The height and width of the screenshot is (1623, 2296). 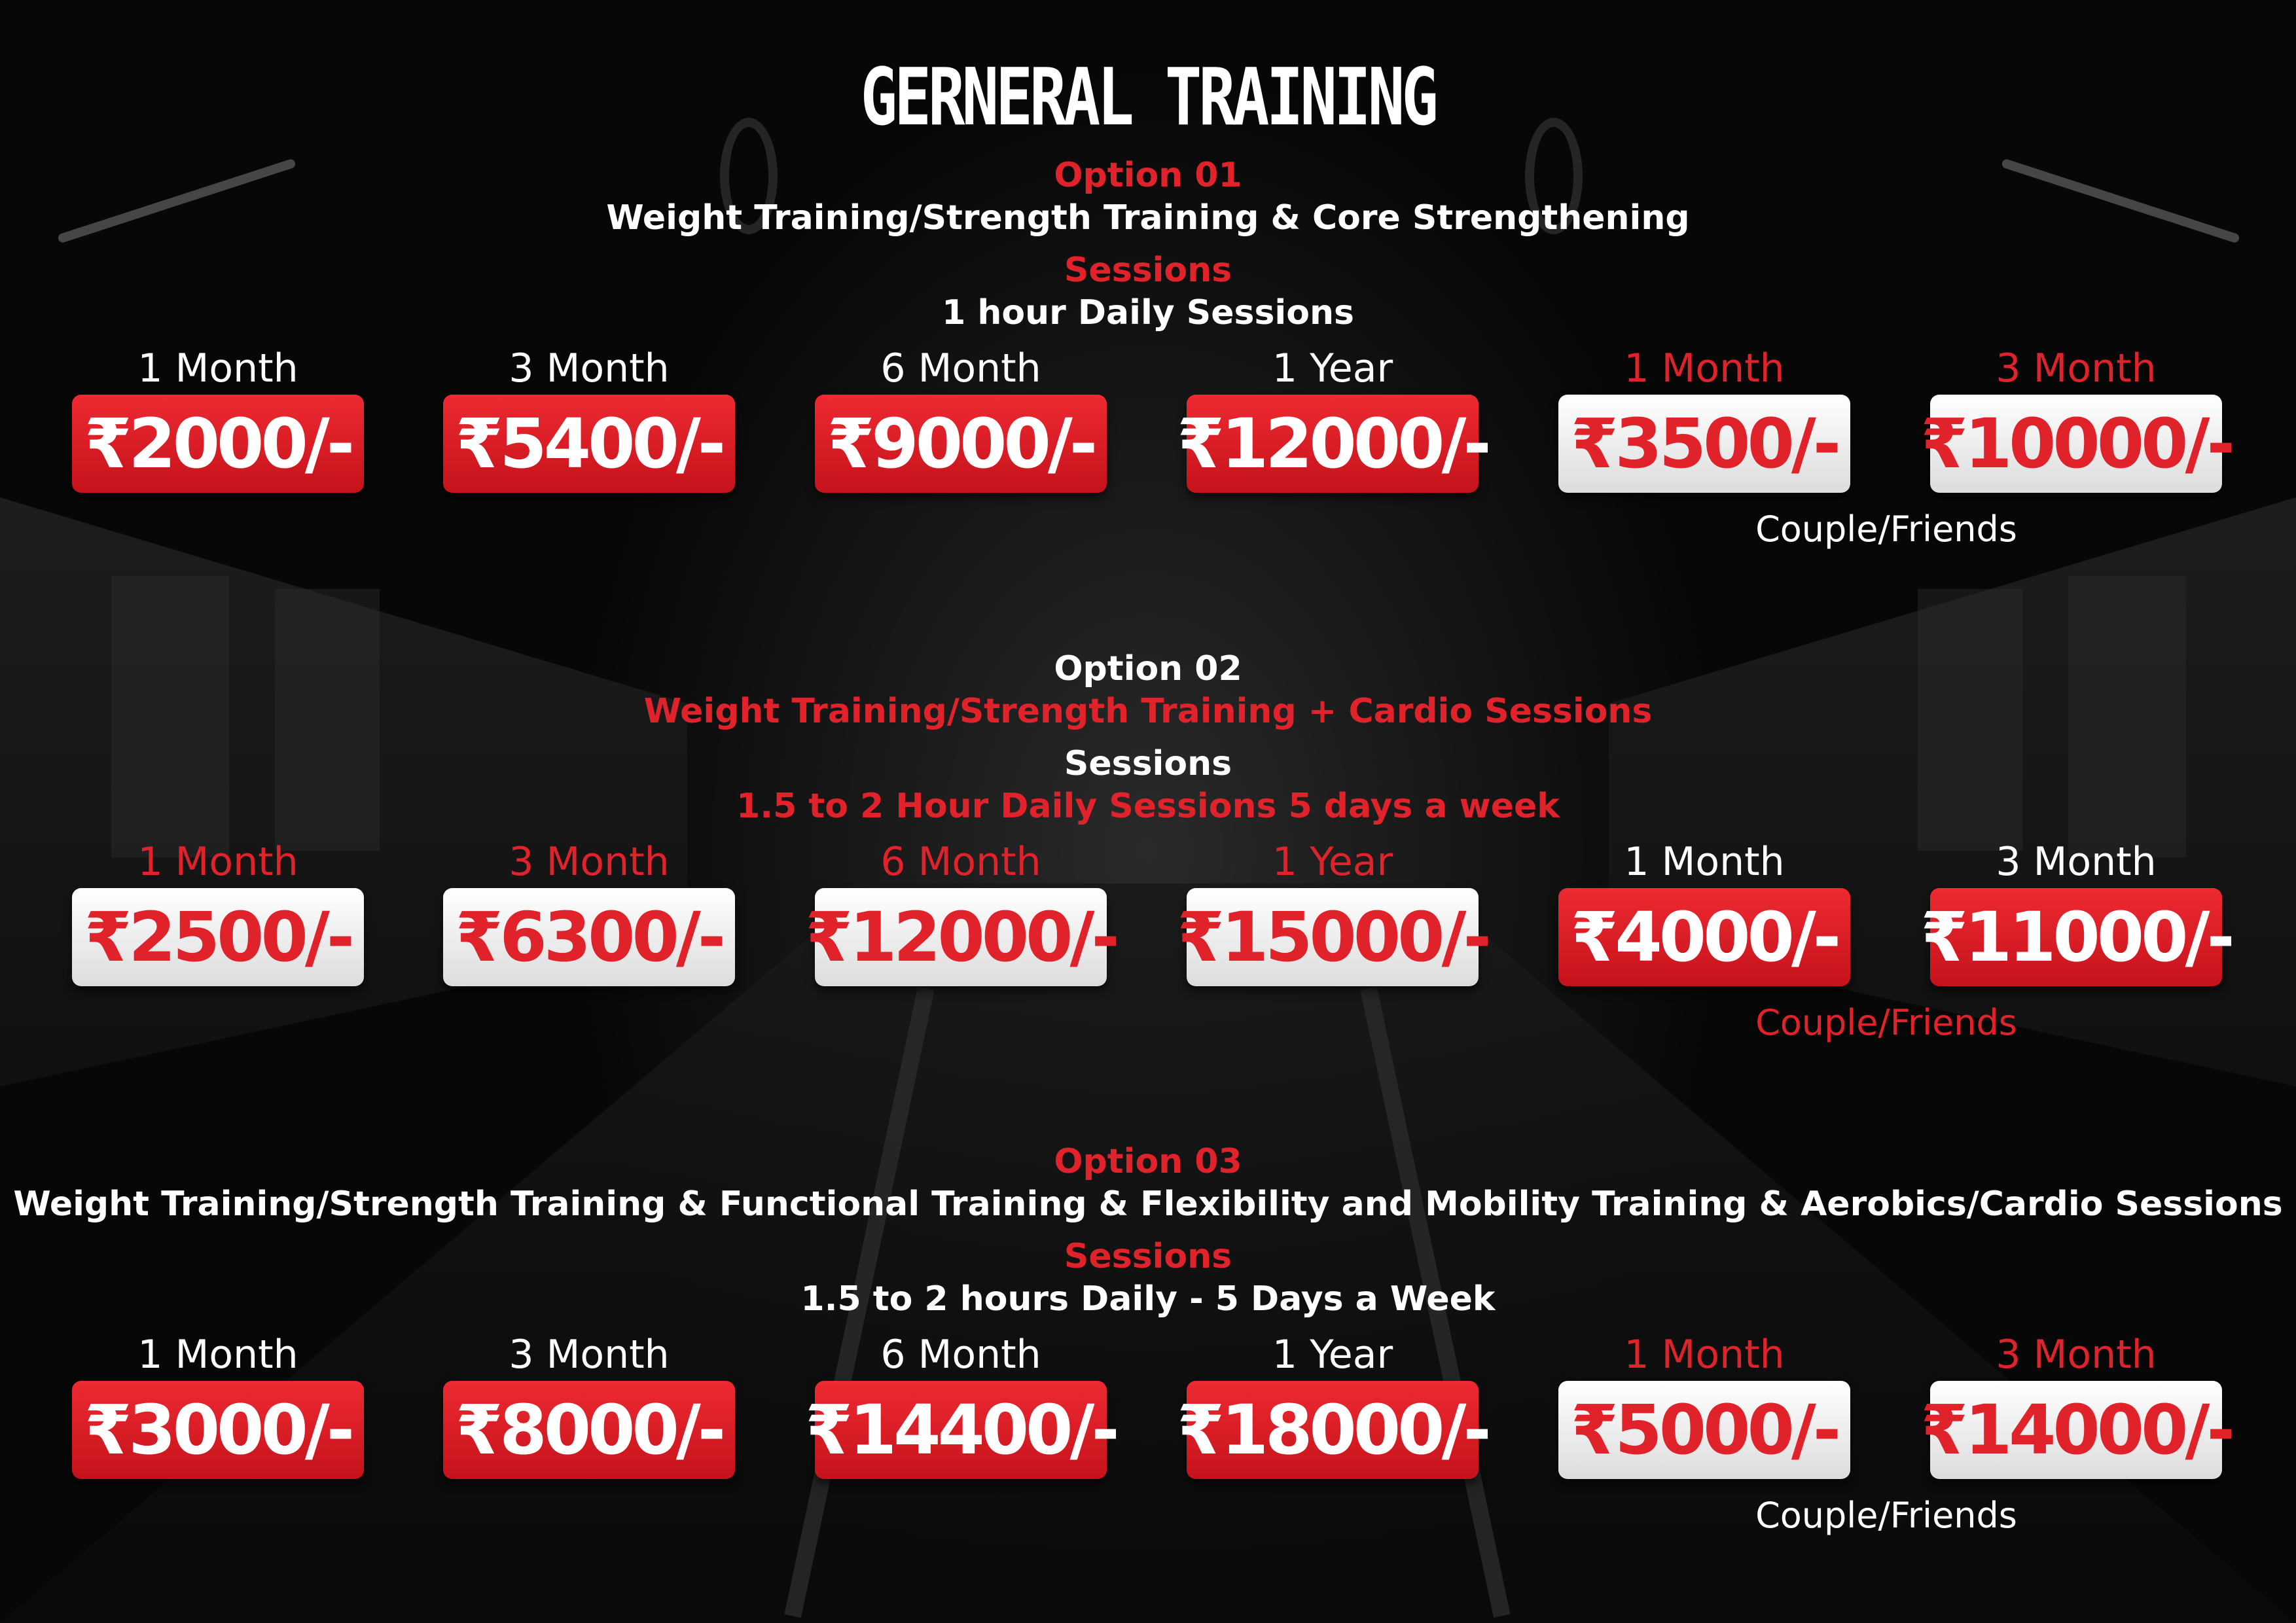 What do you see at coordinates (589, 937) in the screenshot?
I see `price-badge: ₹6300/-` at bounding box center [589, 937].